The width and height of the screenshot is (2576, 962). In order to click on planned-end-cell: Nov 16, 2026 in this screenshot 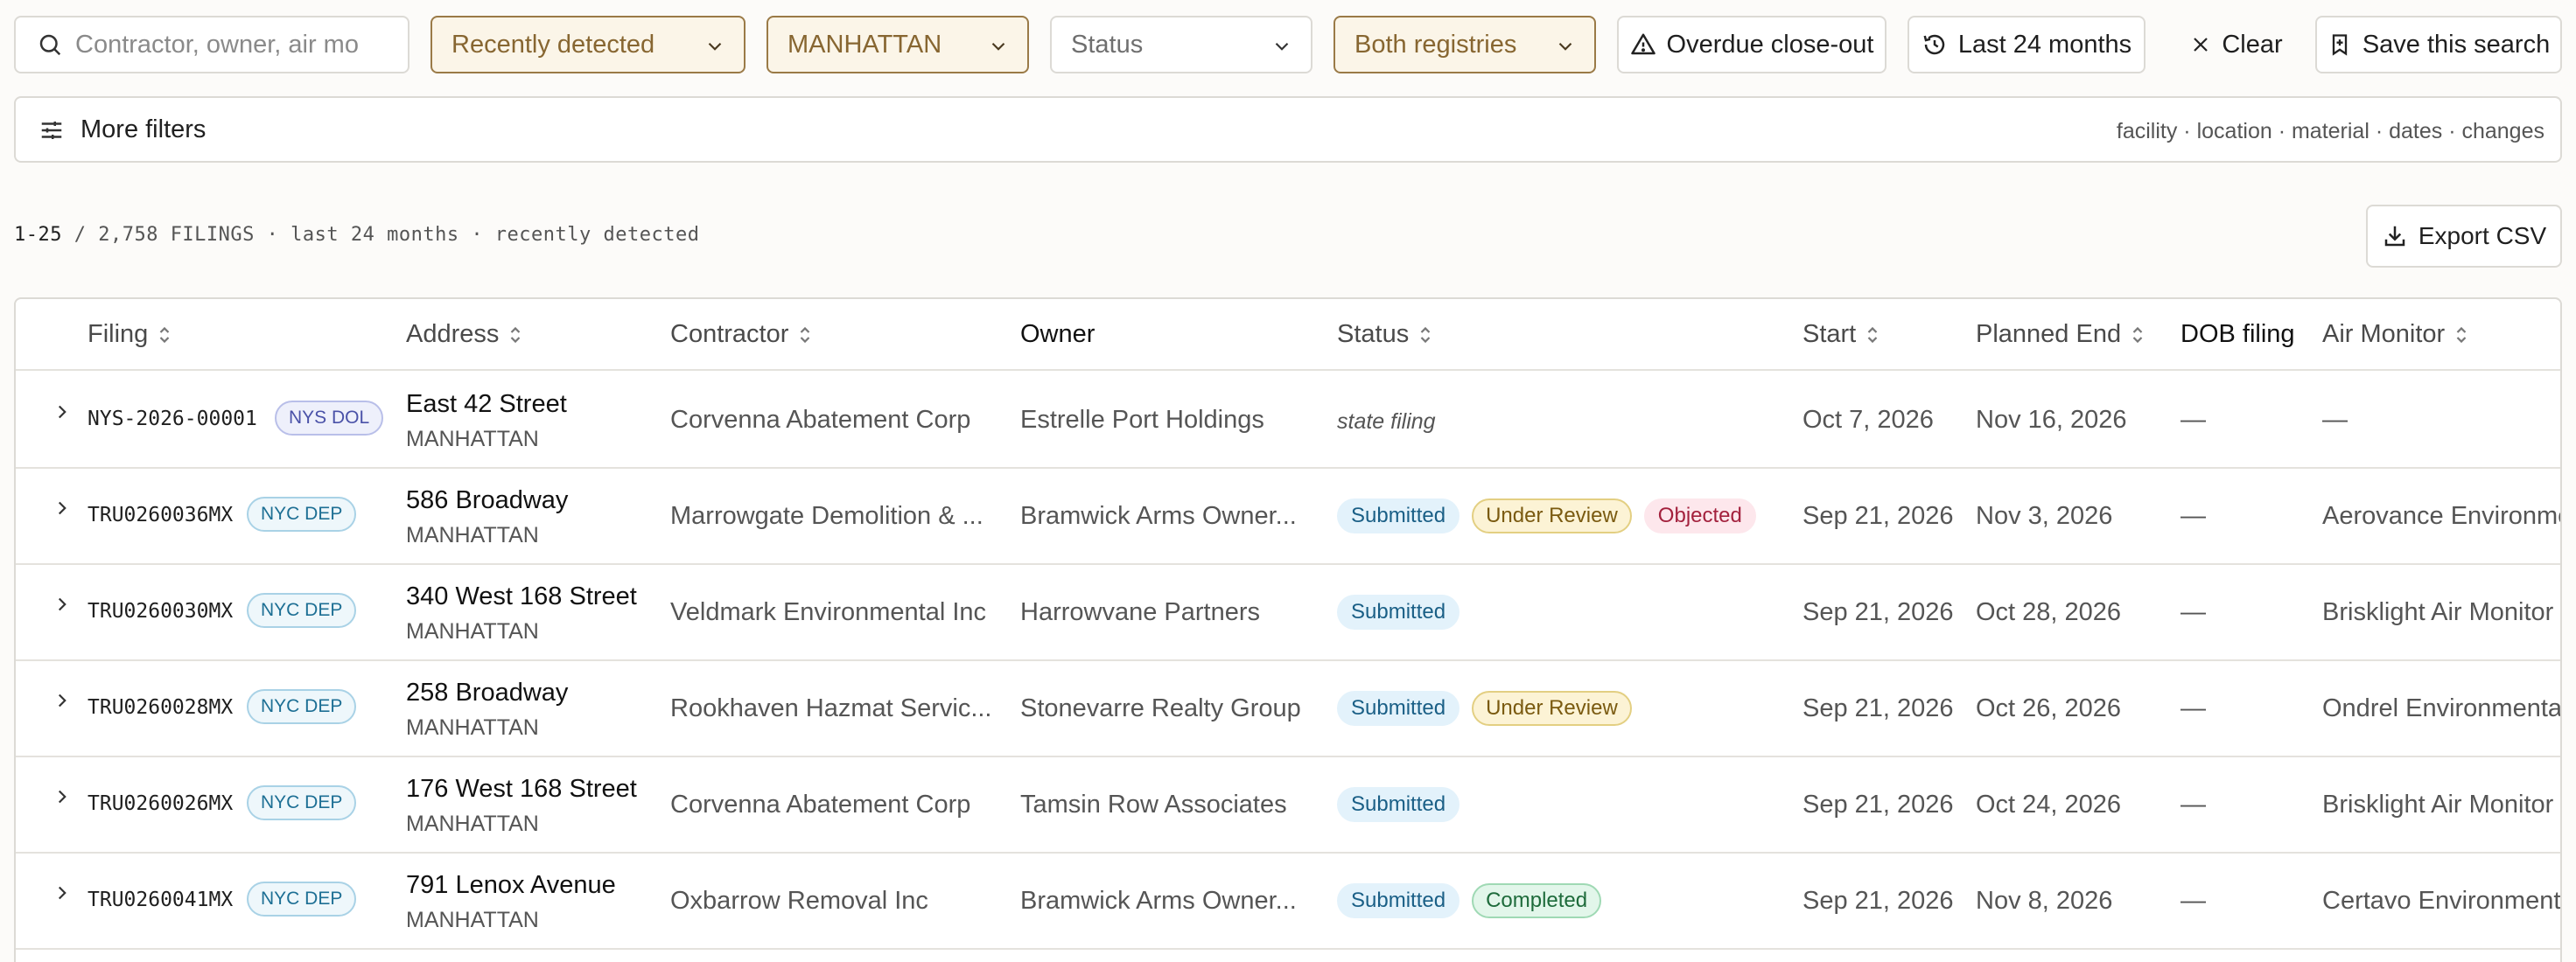, I will do `click(2051, 420)`.